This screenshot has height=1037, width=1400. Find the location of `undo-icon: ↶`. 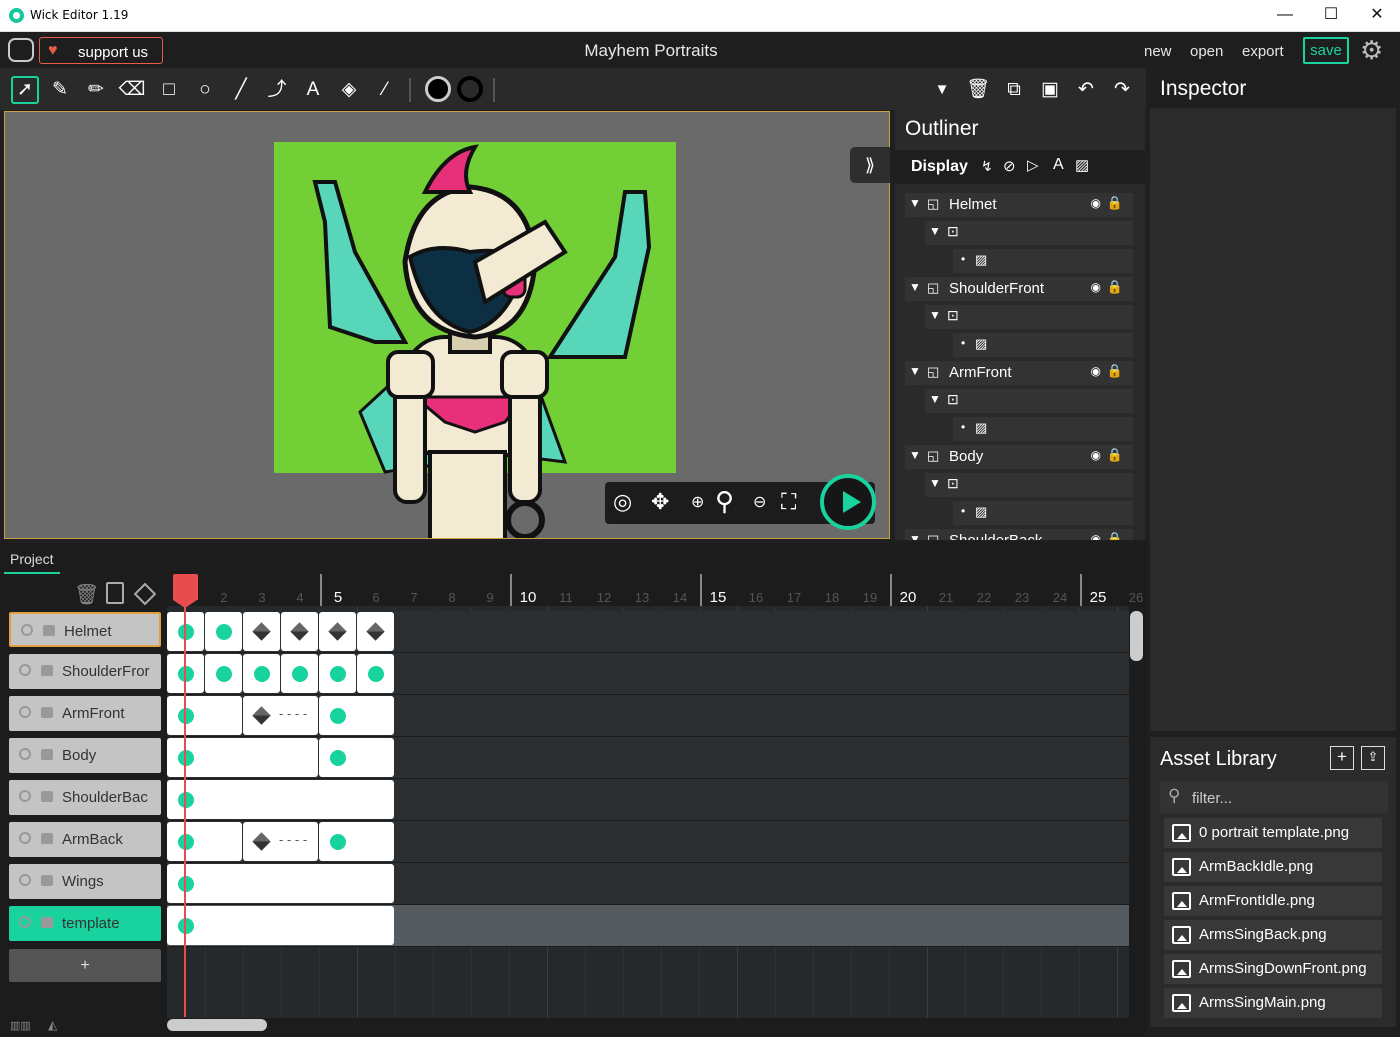

undo-icon: ↶ is located at coordinates (1086, 90).